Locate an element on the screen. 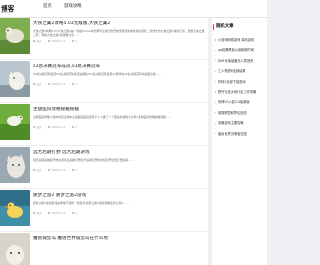  sidebar-title: 随机文章 is located at coordinates (225, 26).